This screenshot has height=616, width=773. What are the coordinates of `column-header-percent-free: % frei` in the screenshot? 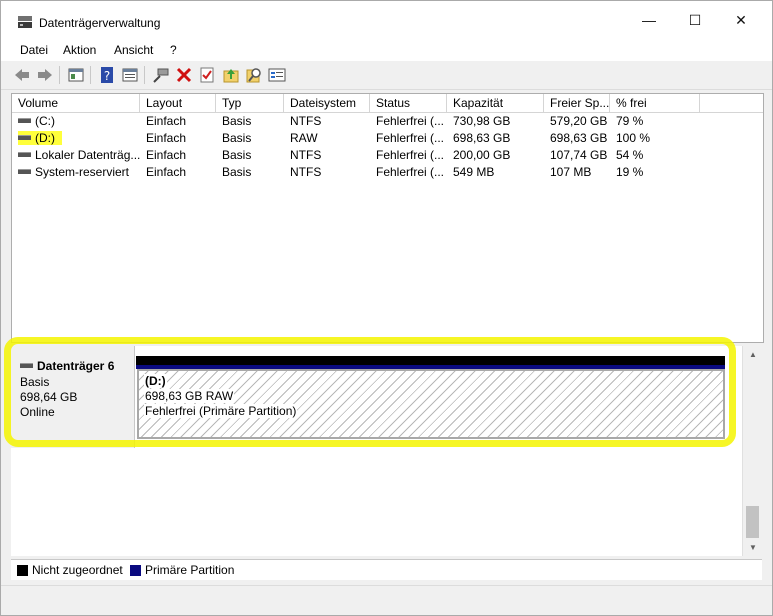 It's located at (655, 103).